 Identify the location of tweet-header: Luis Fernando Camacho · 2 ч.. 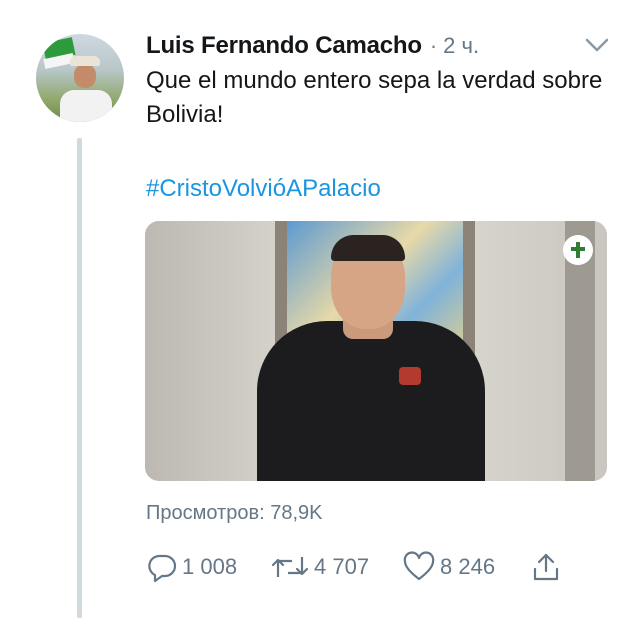
(378, 46).